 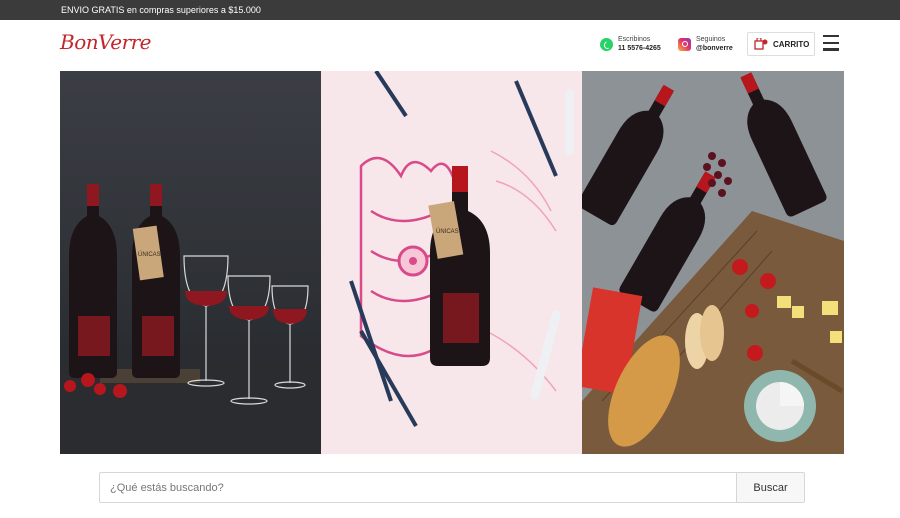 What do you see at coordinates (791, 44) in the screenshot?
I see `cart-label: CARRITO` at bounding box center [791, 44].